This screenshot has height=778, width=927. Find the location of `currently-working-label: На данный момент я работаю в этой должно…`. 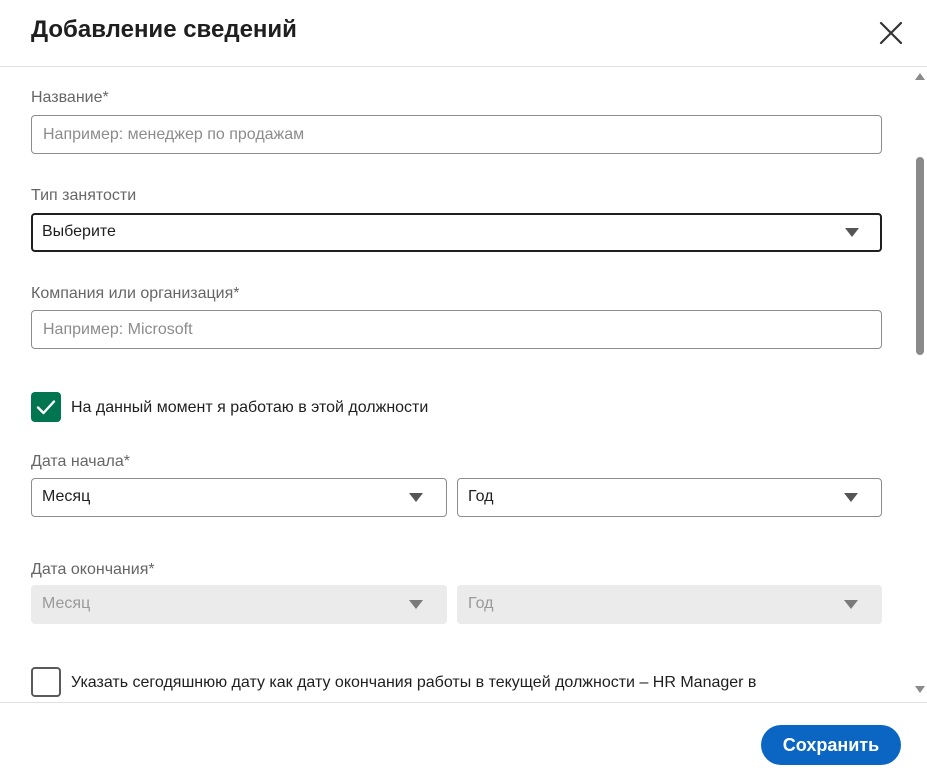

currently-working-label: На данный момент я работаю в этой должно… is located at coordinates (250, 407).